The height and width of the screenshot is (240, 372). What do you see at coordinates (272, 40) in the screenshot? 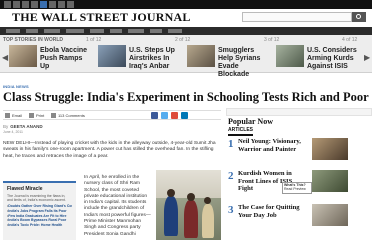
I see `story-count: 3 of 12` at bounding box center [272, 40].